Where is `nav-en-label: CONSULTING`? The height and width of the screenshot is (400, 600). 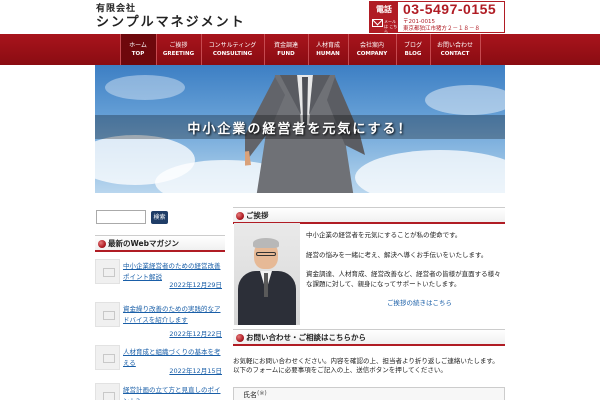 nav-en-label: CONSULTING is located at coordinates (232, 53).